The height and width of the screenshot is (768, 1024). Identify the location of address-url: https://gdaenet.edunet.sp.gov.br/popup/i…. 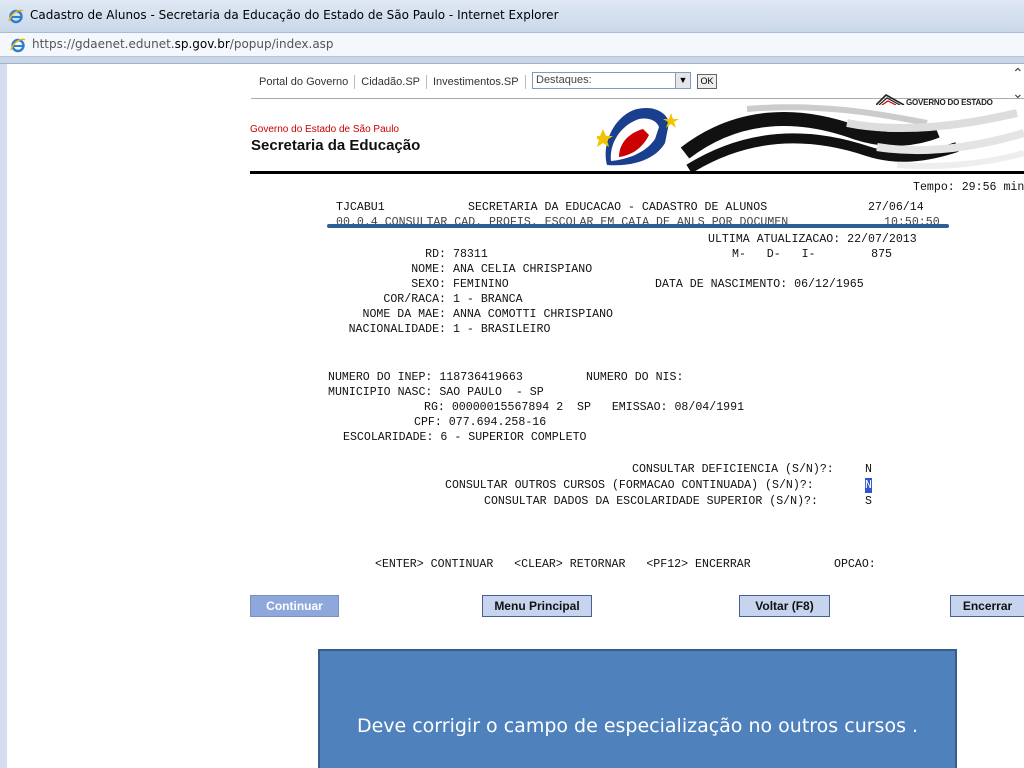
(183, 44).